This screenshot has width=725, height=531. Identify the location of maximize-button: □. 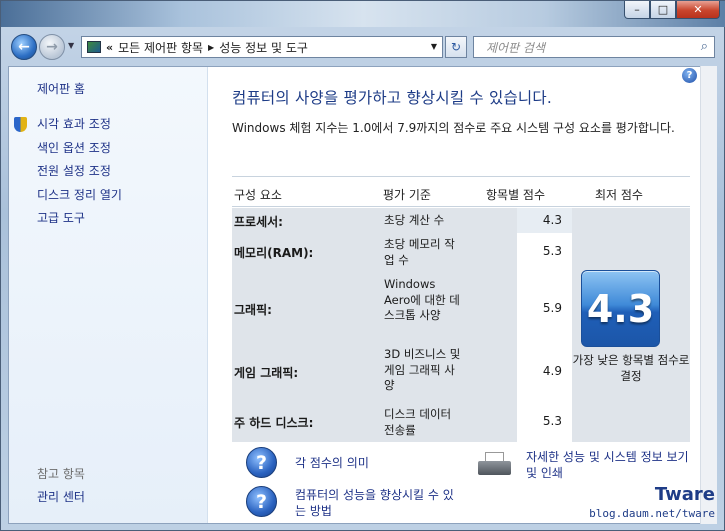
(663, 10).